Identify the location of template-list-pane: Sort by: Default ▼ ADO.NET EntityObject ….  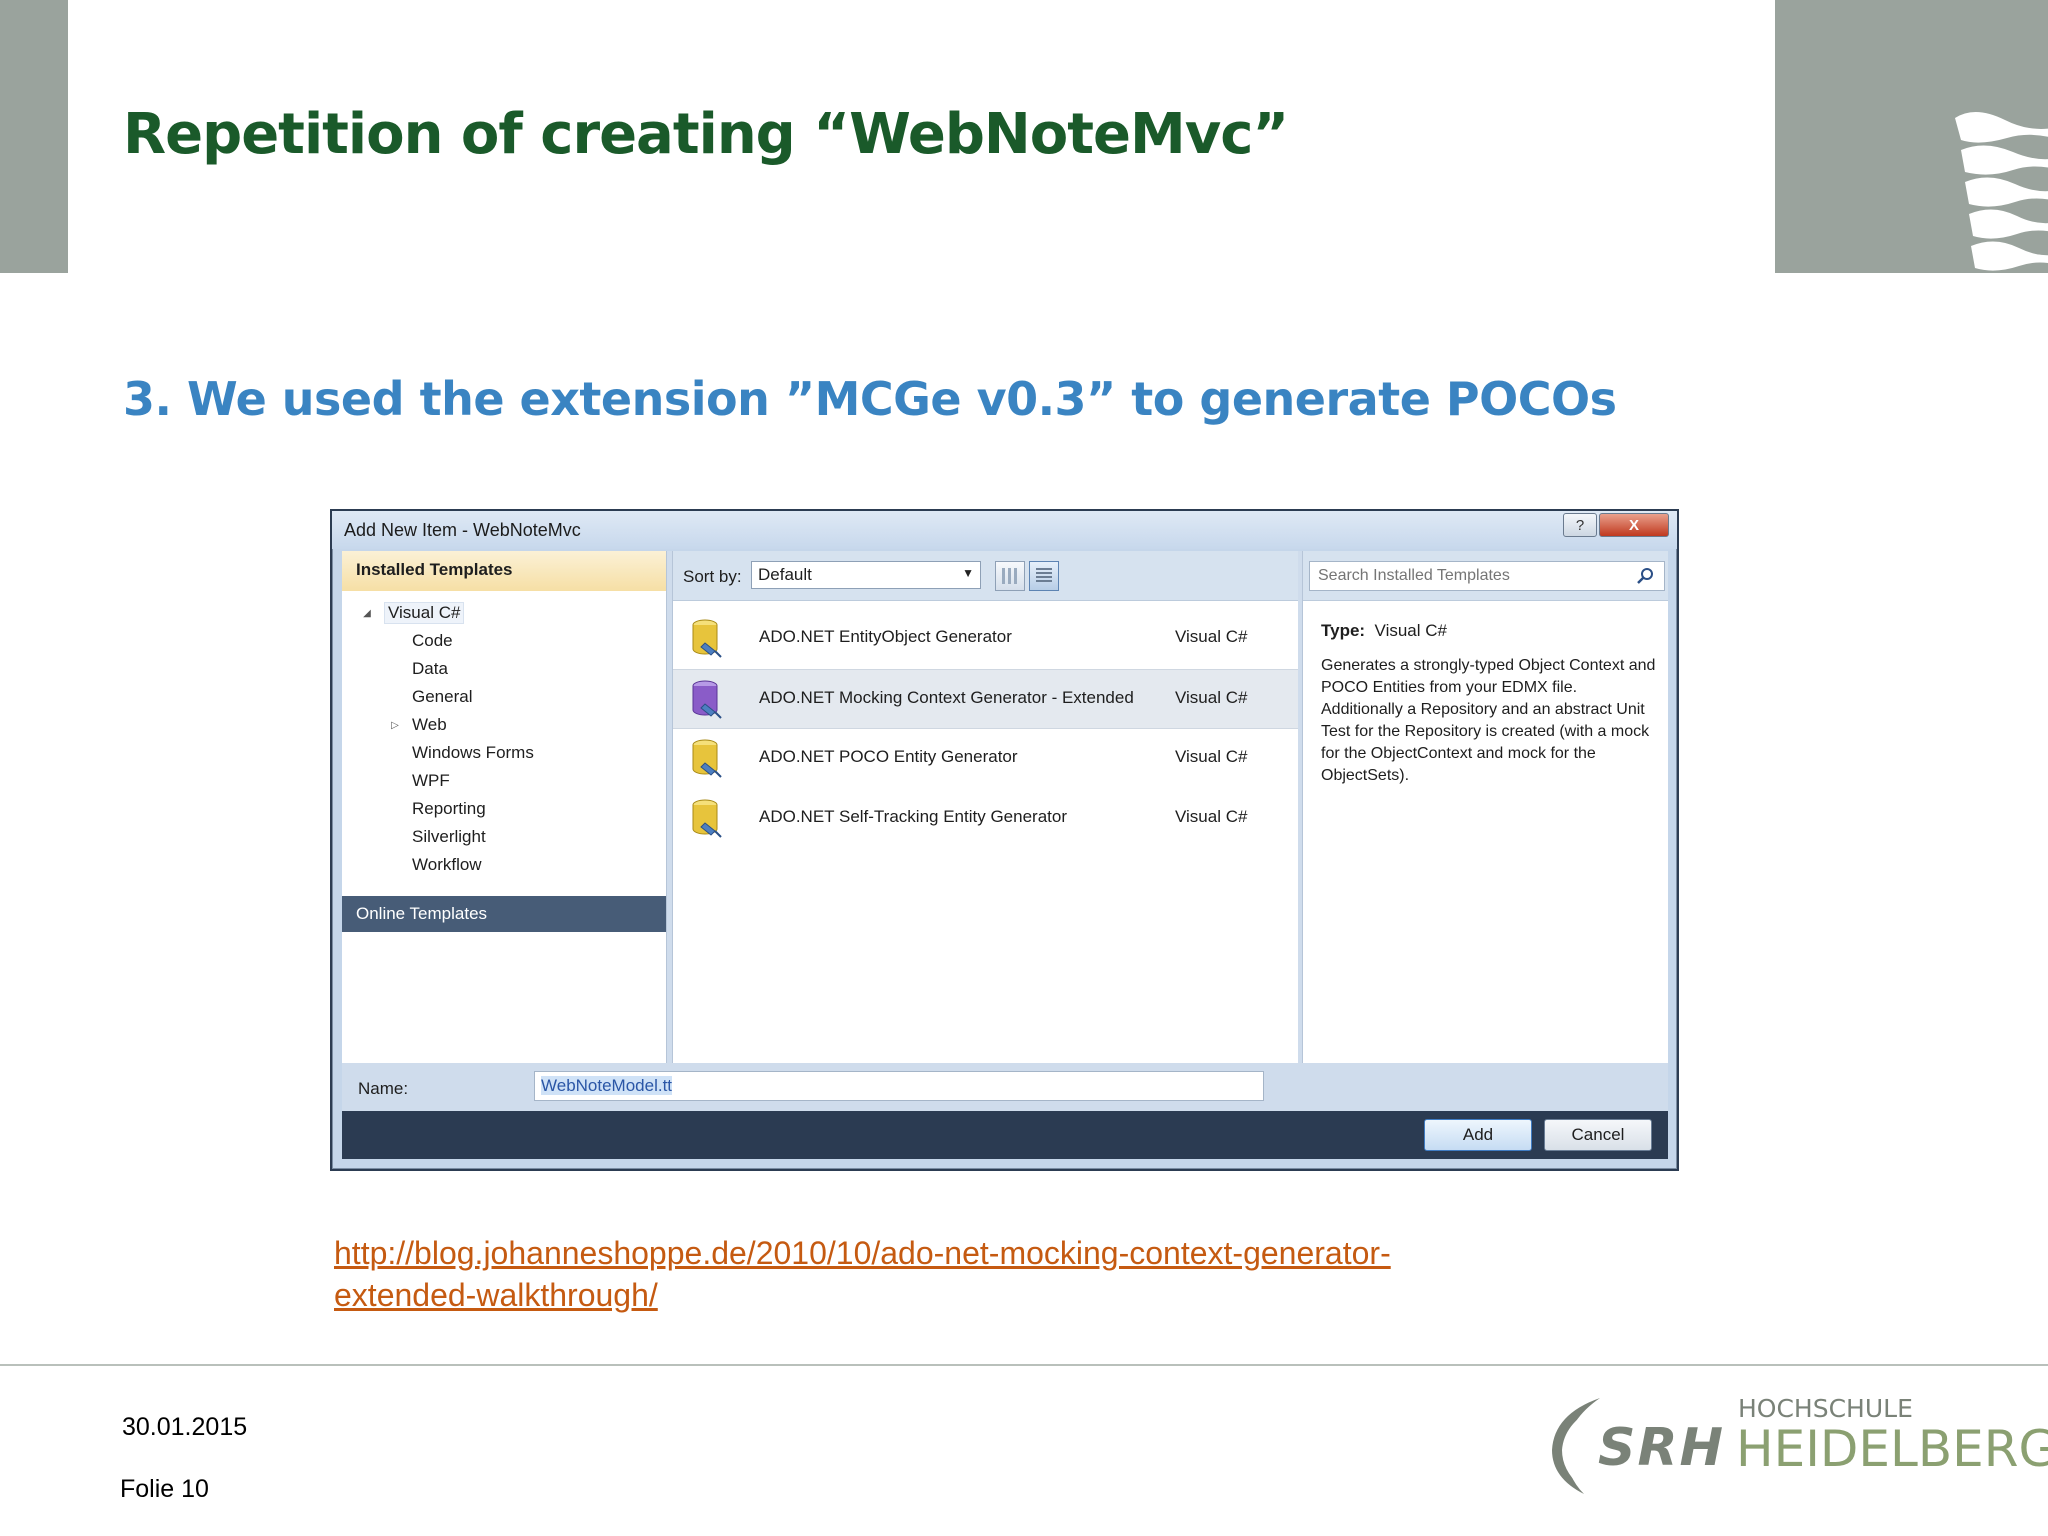
(985, 807).